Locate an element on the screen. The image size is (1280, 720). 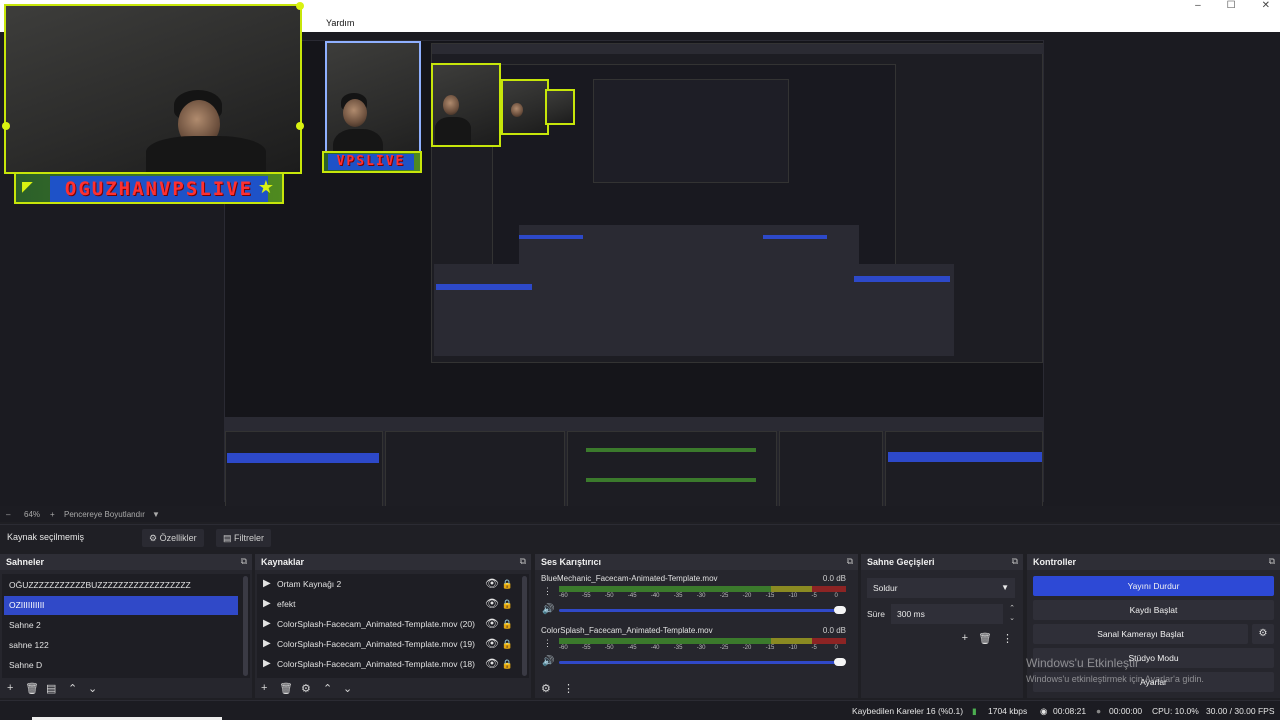
sources-scrollbar is located at coordinates (524, 626).